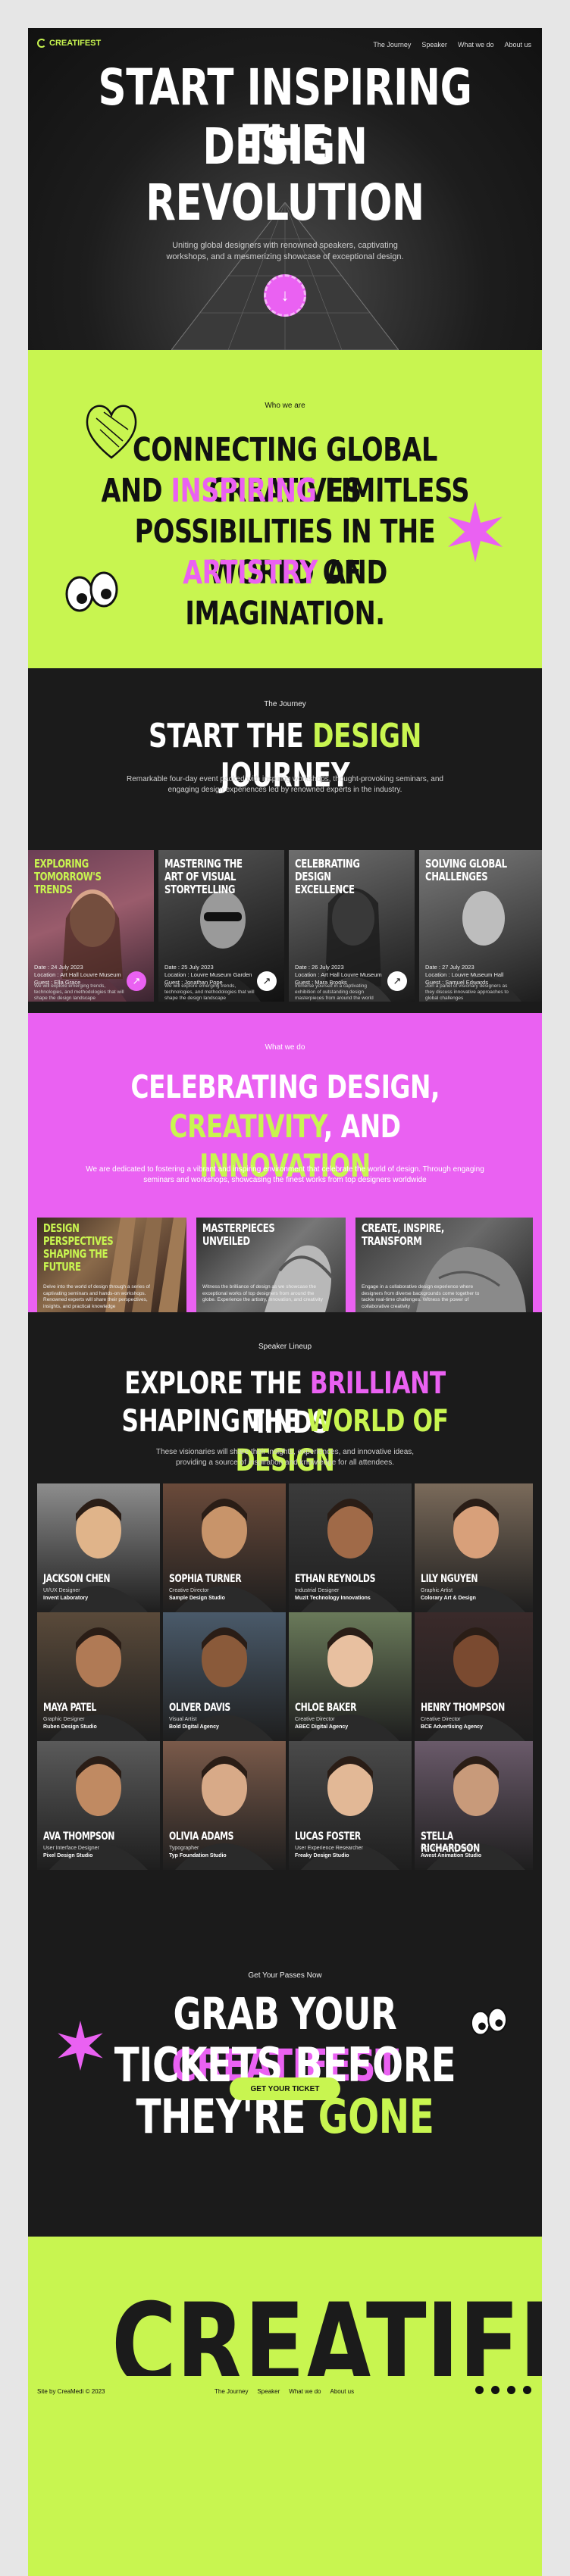 The width and height of the screenshot is (570, 2576). I want to click on journey-eyebrow: The Journey, so click(285, 704).